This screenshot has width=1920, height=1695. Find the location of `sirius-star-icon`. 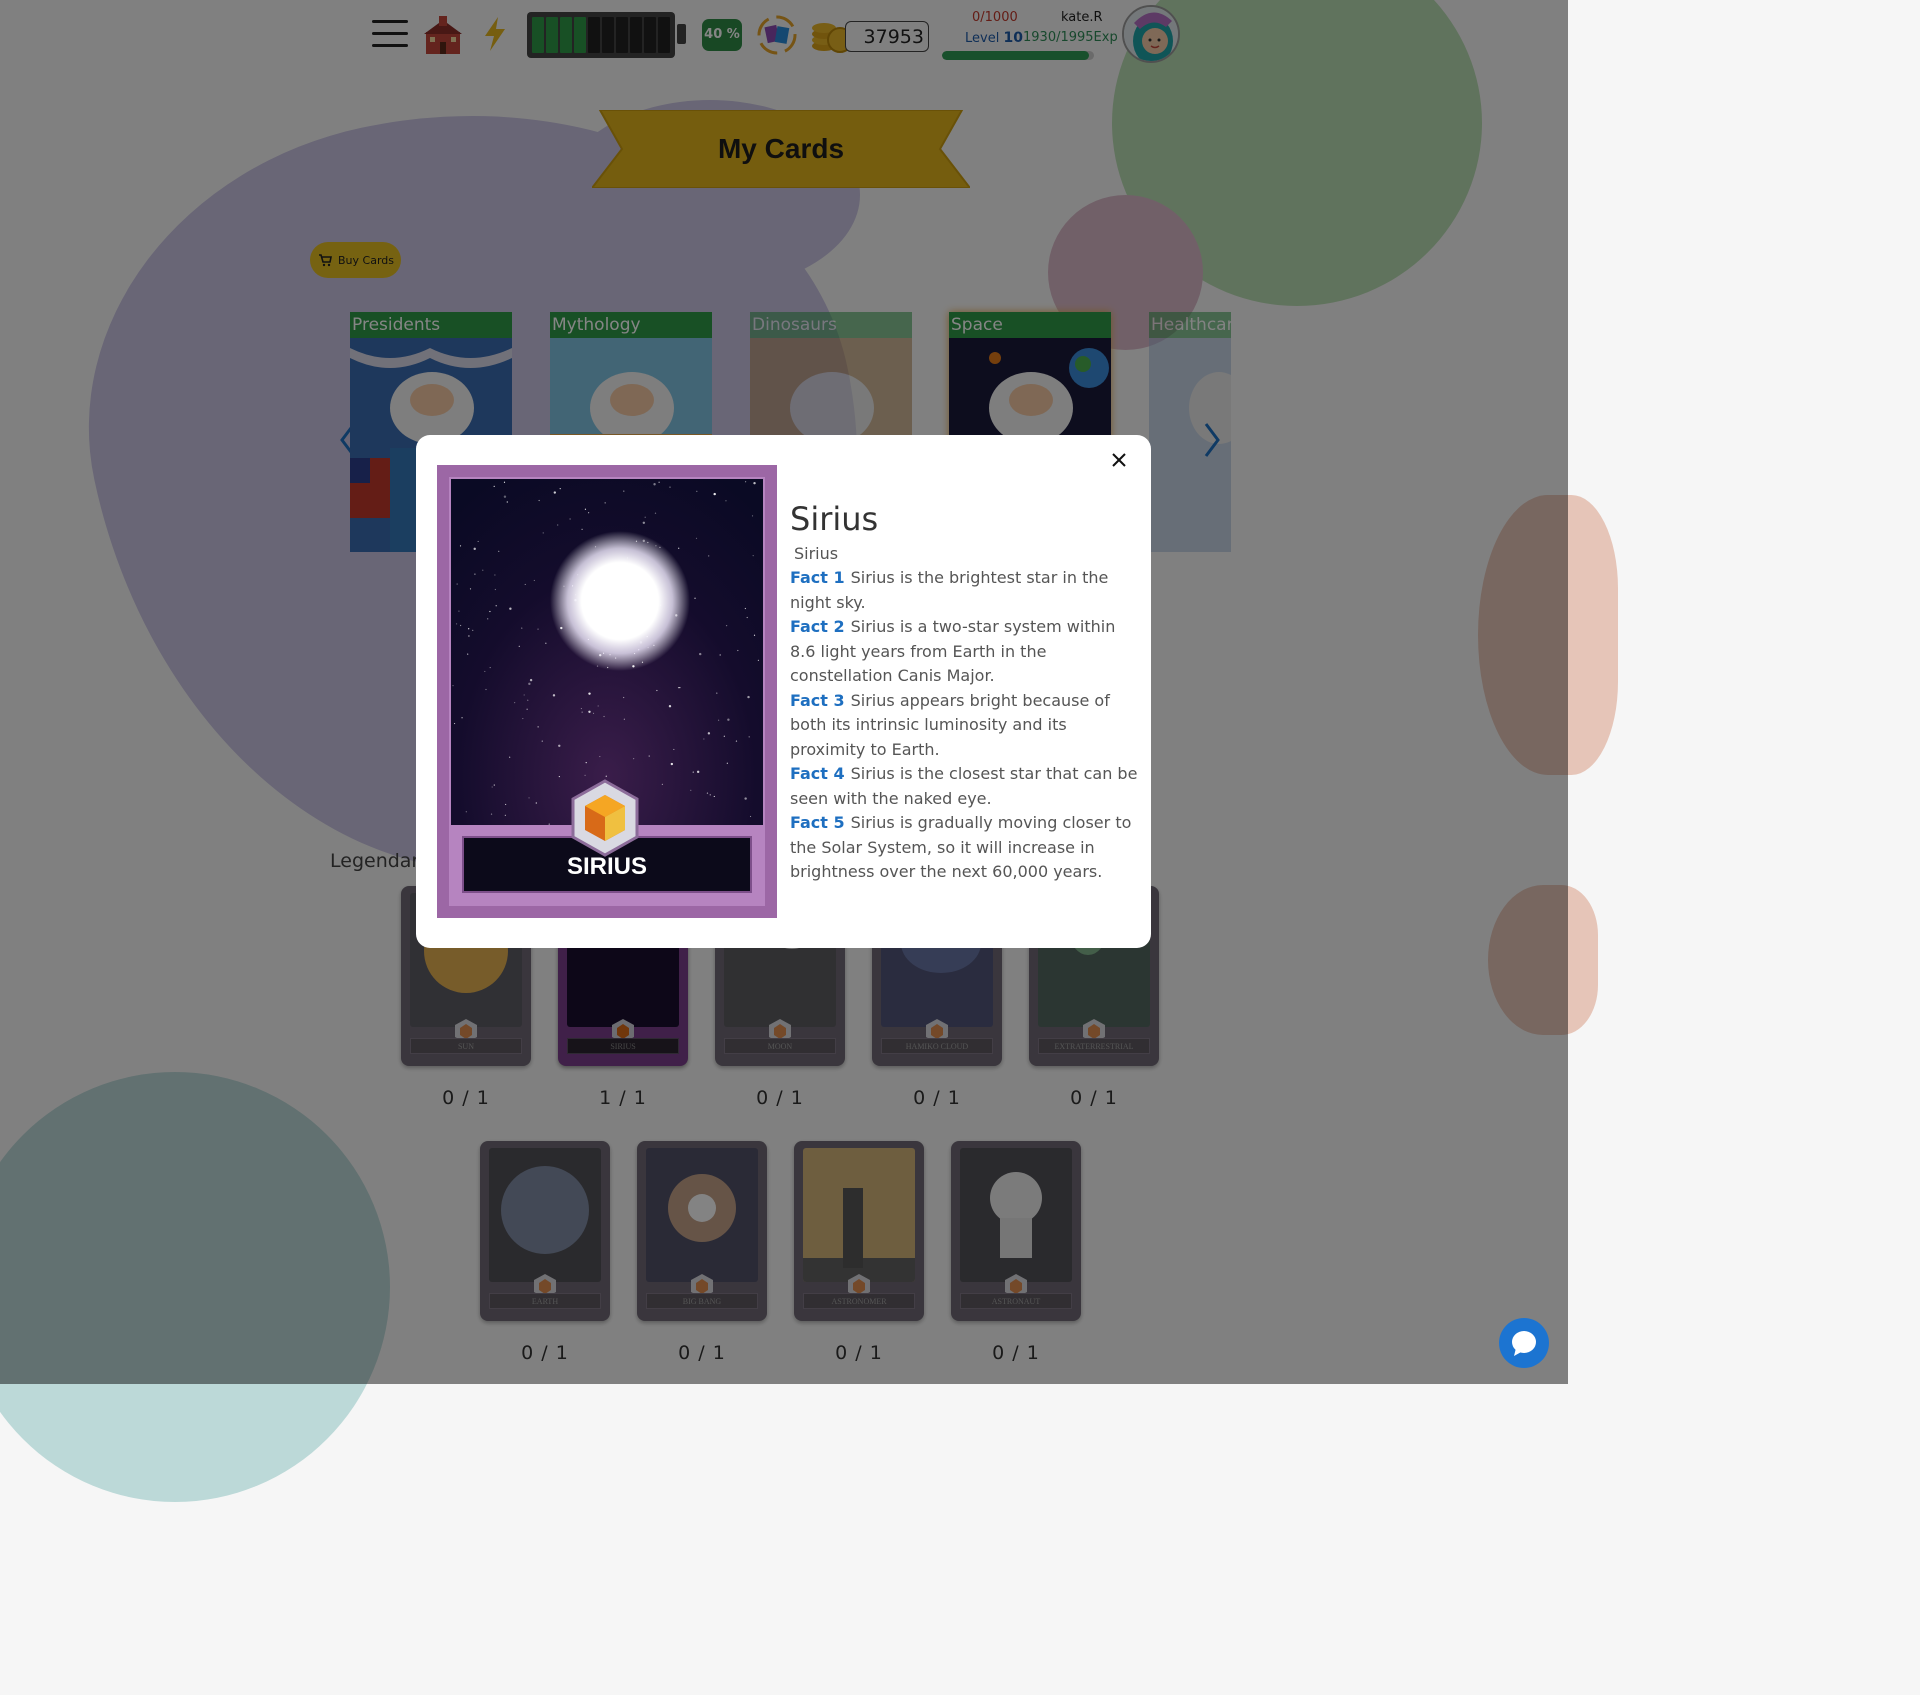

sirius-star-icon is located at coordinates (607, 691).